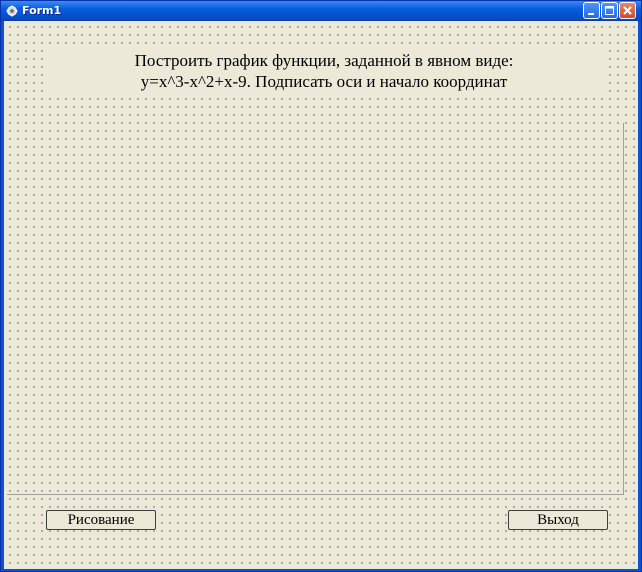 The height and width of the screenshot is (572, 642). What do you see at coordinates (321, 11) in the screenshot?
I see `title-bar: Form1` at bounding box center [321, 11].